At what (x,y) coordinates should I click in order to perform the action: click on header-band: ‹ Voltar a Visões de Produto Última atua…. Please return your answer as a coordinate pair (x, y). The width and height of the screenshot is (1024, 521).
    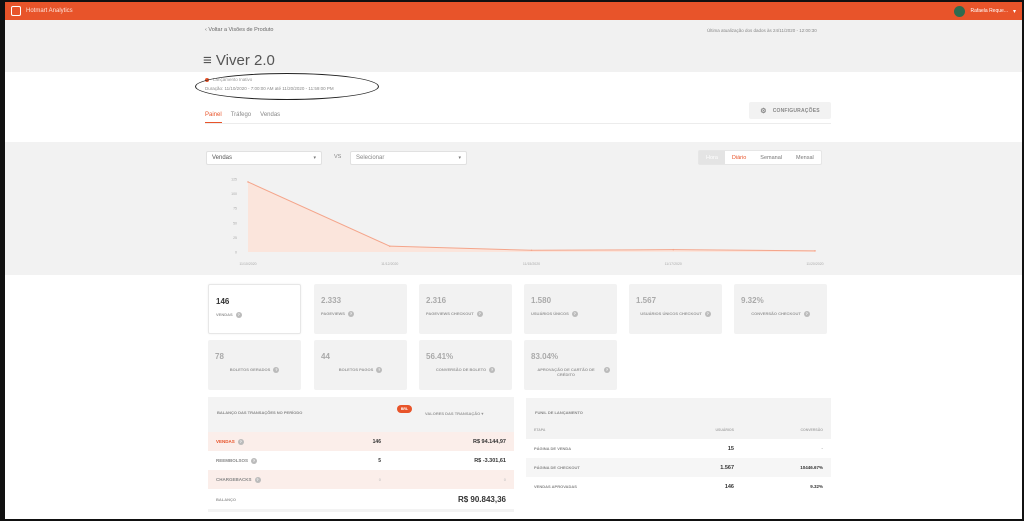
    Looking at the image, I should click on (513, 46).